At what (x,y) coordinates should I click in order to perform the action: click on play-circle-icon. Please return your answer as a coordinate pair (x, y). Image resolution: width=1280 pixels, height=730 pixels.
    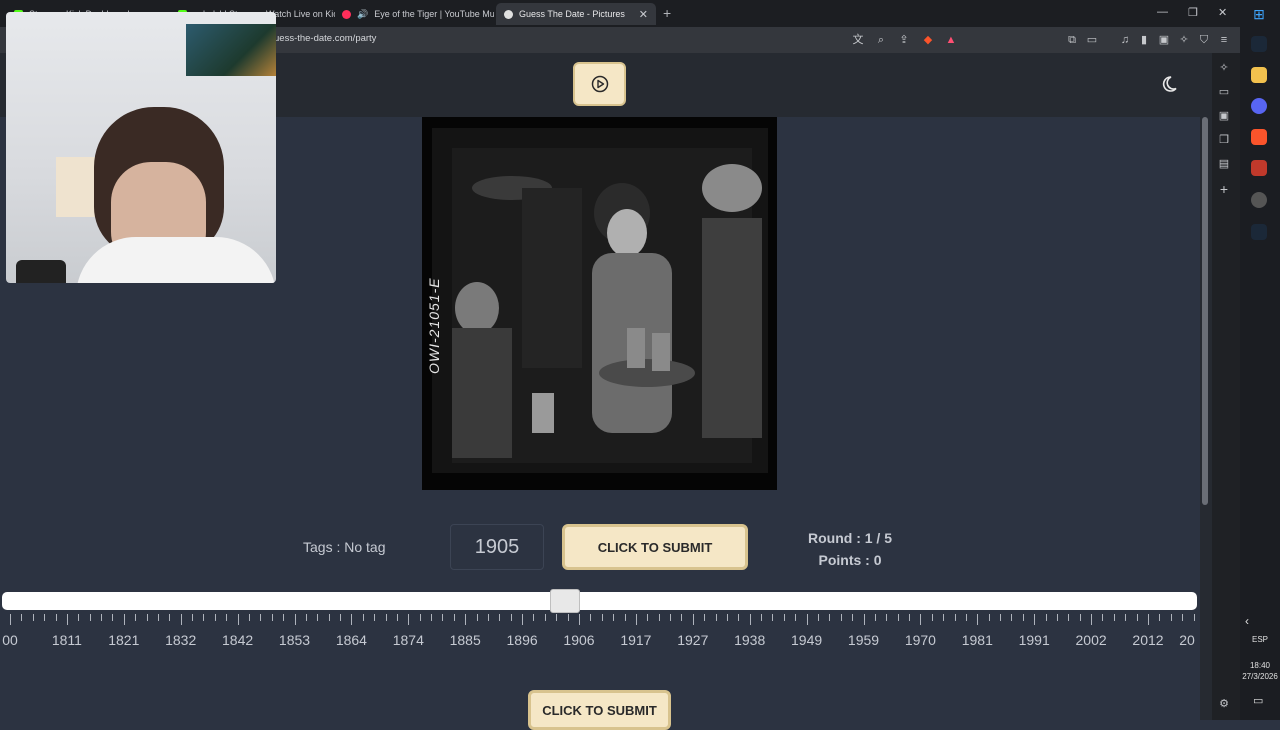
    Looking at the image, I should click on (599, 84).